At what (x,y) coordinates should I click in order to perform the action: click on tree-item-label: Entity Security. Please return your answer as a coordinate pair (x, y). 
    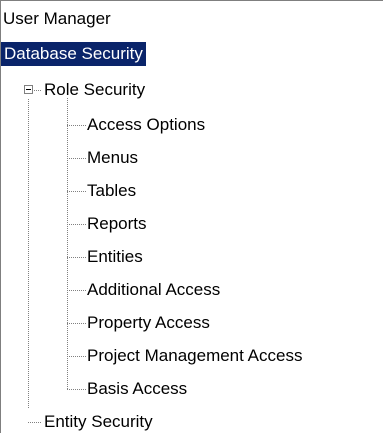
    Looking at the image, I should click on (98, 421).